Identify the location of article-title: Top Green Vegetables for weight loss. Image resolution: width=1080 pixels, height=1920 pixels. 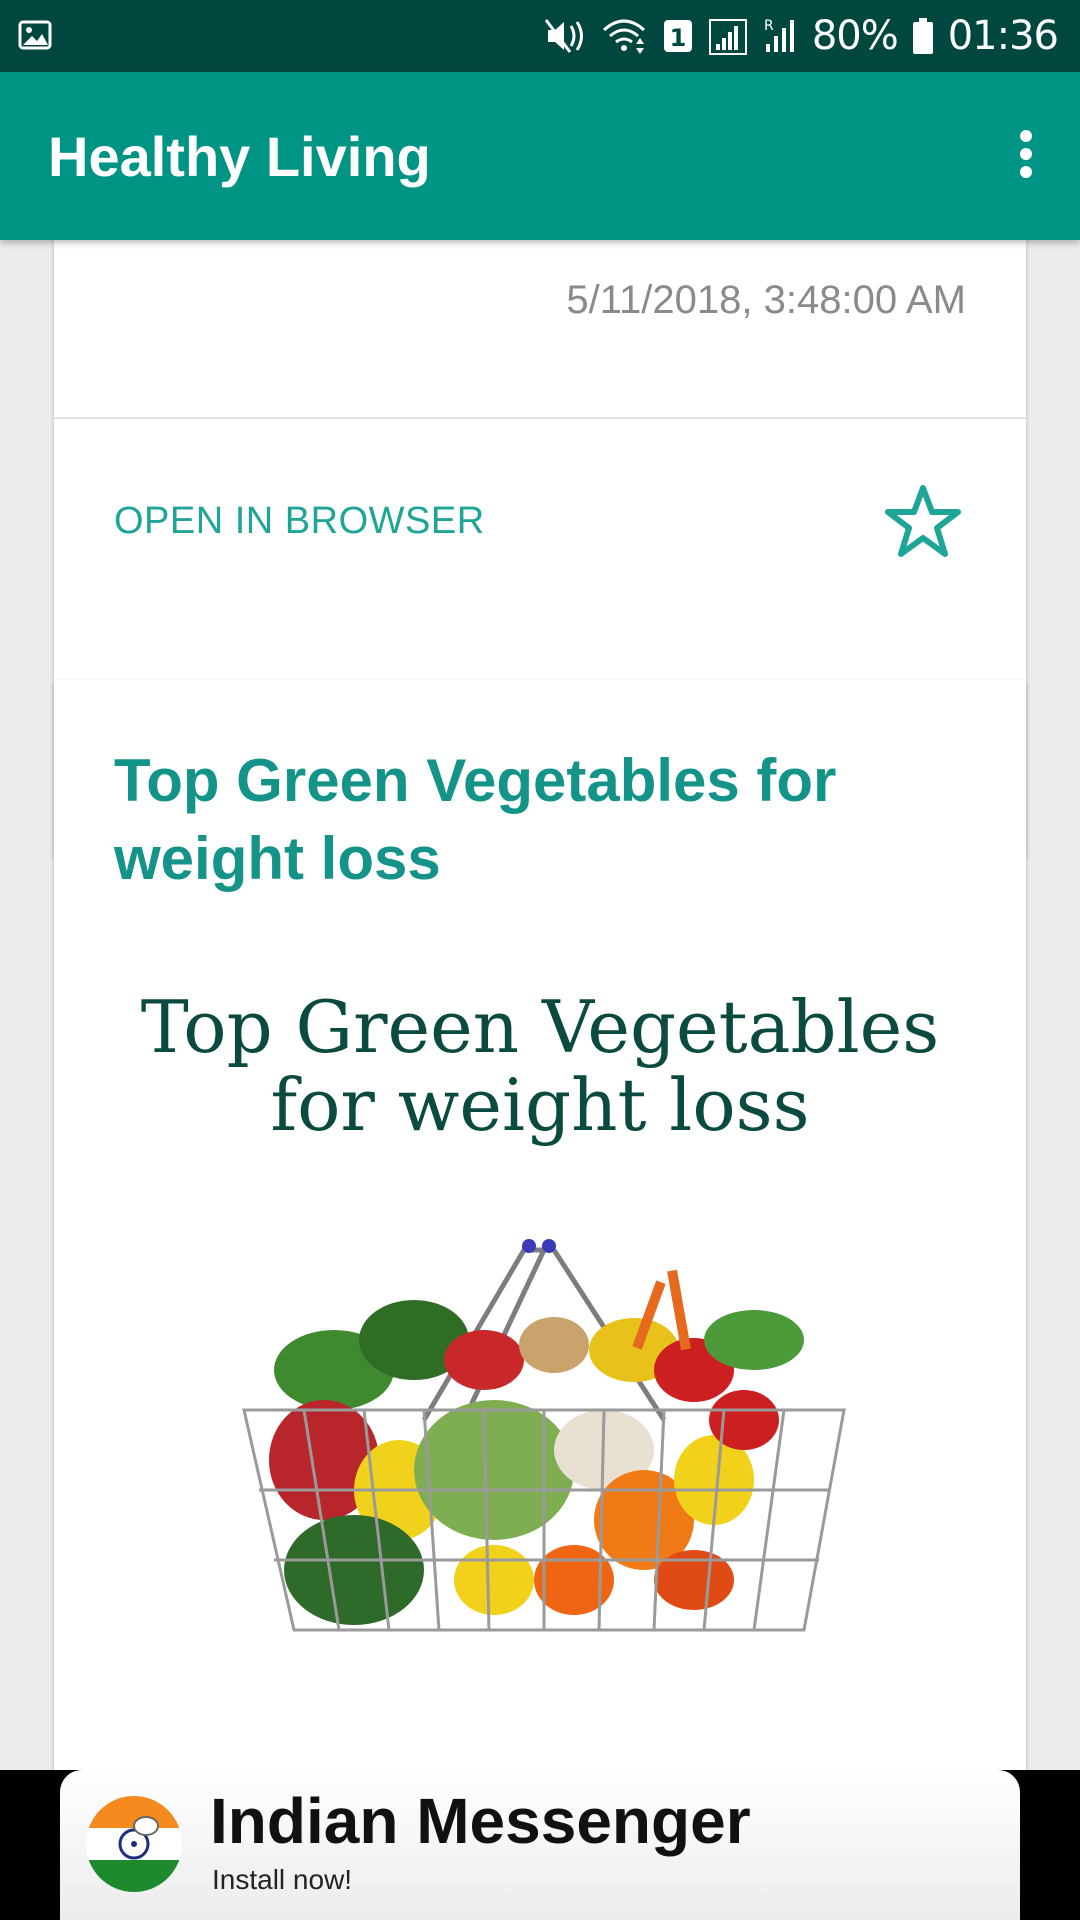
(534, 820).